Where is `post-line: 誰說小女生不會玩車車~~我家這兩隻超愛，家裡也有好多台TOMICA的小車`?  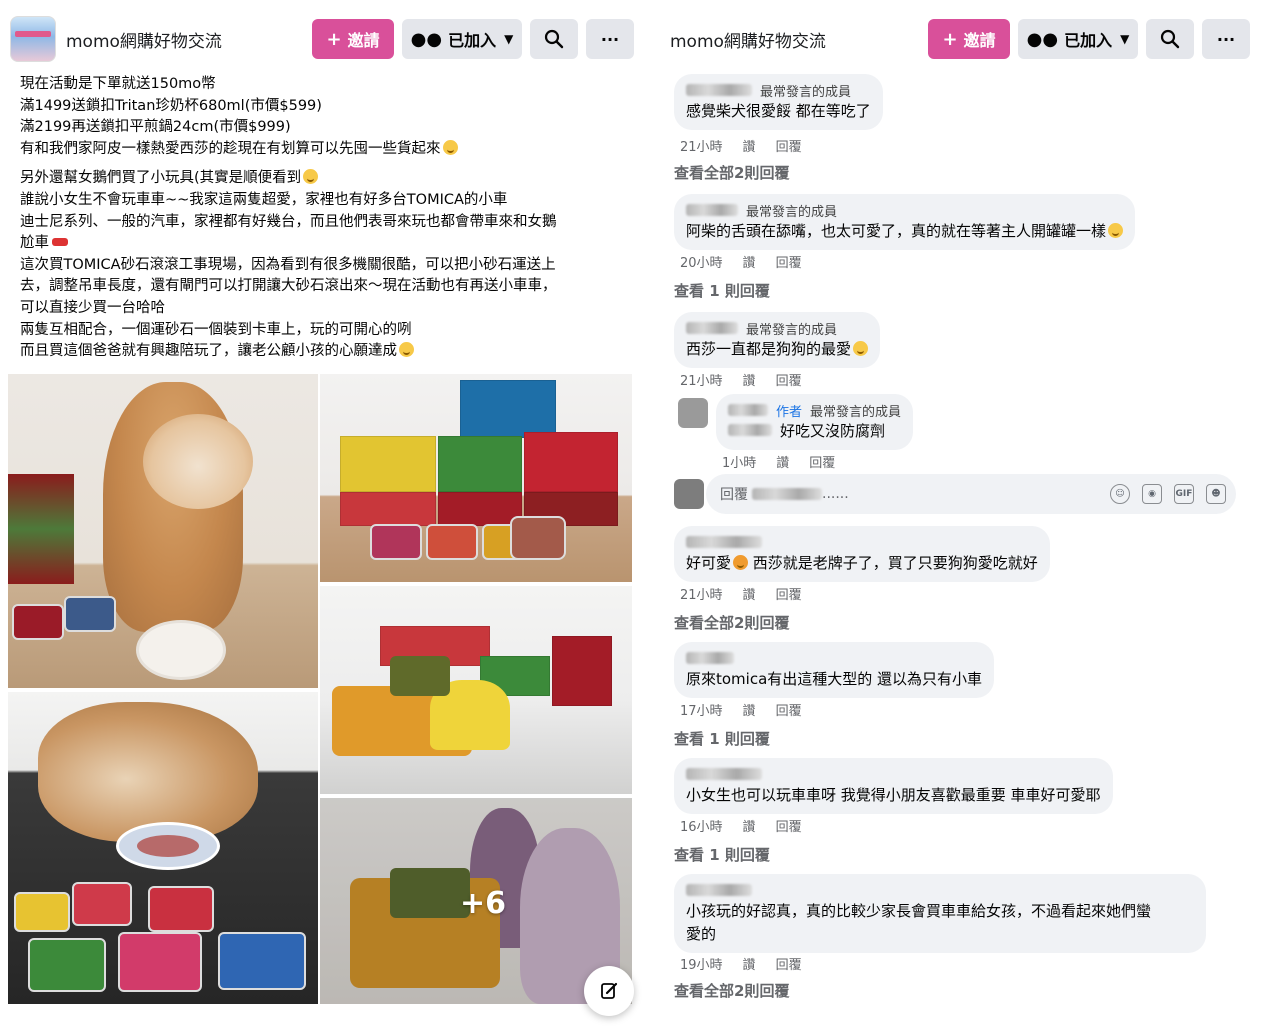
post-line: 誰說小女生不會玩車車~~我家這兩隻超愛，家裡也有好多台TOMICA的小車 is located at coordinates (264, 199).